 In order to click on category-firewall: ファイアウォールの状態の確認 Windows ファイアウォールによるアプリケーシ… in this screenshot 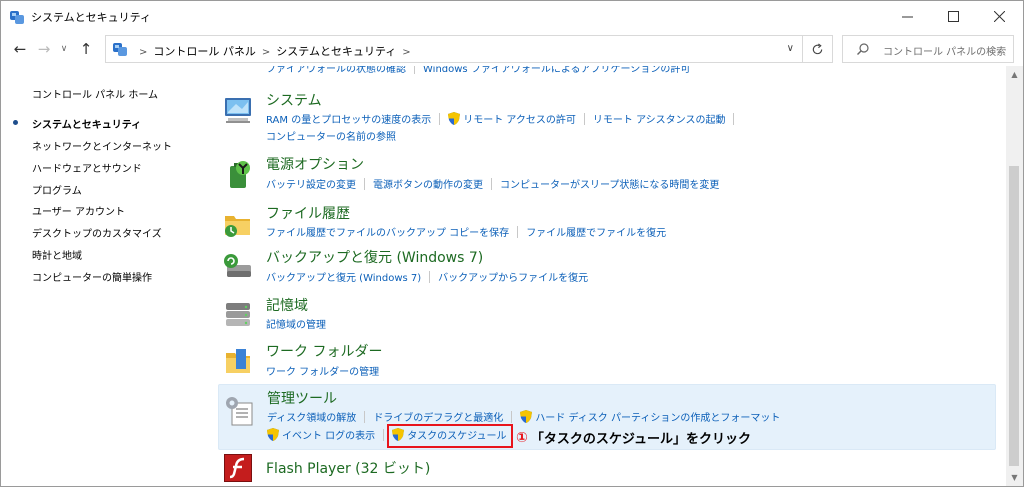, I will do `click(606, 72)`.